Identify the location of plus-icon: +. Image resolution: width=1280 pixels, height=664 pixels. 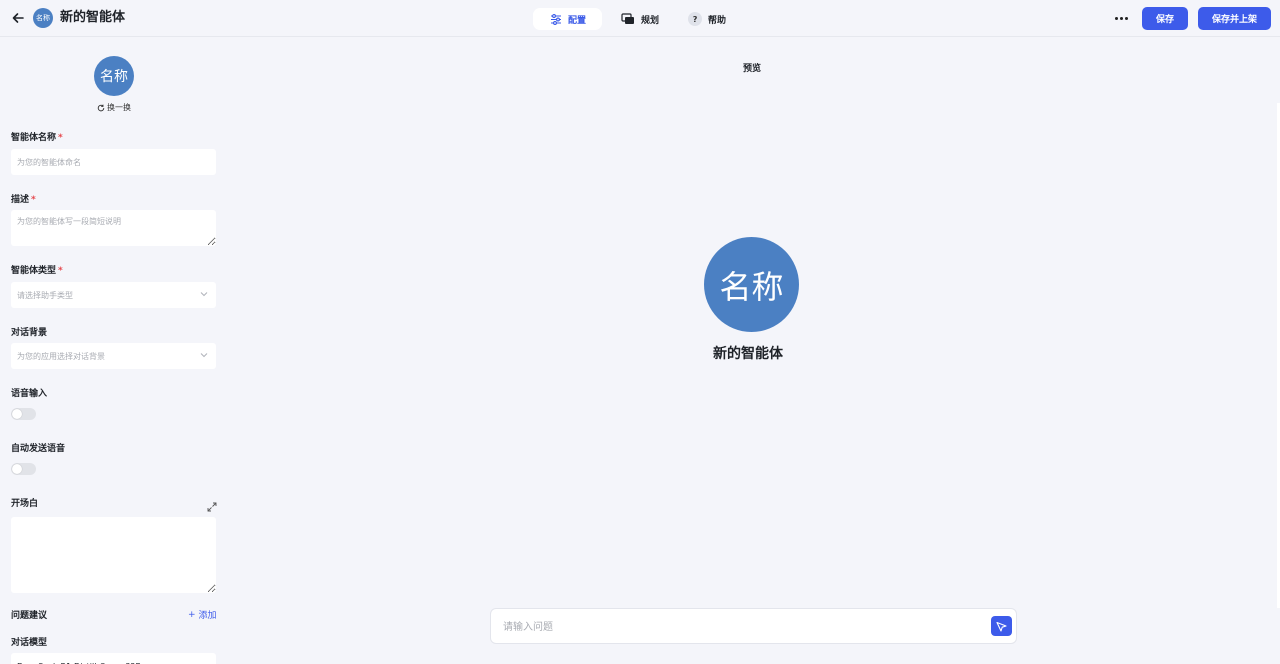
(192, 614).